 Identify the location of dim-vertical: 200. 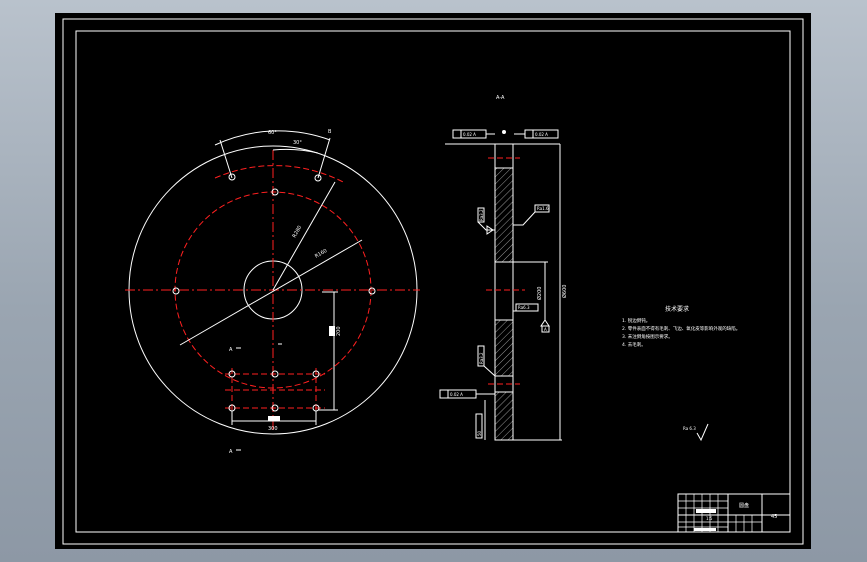
(339, 331).